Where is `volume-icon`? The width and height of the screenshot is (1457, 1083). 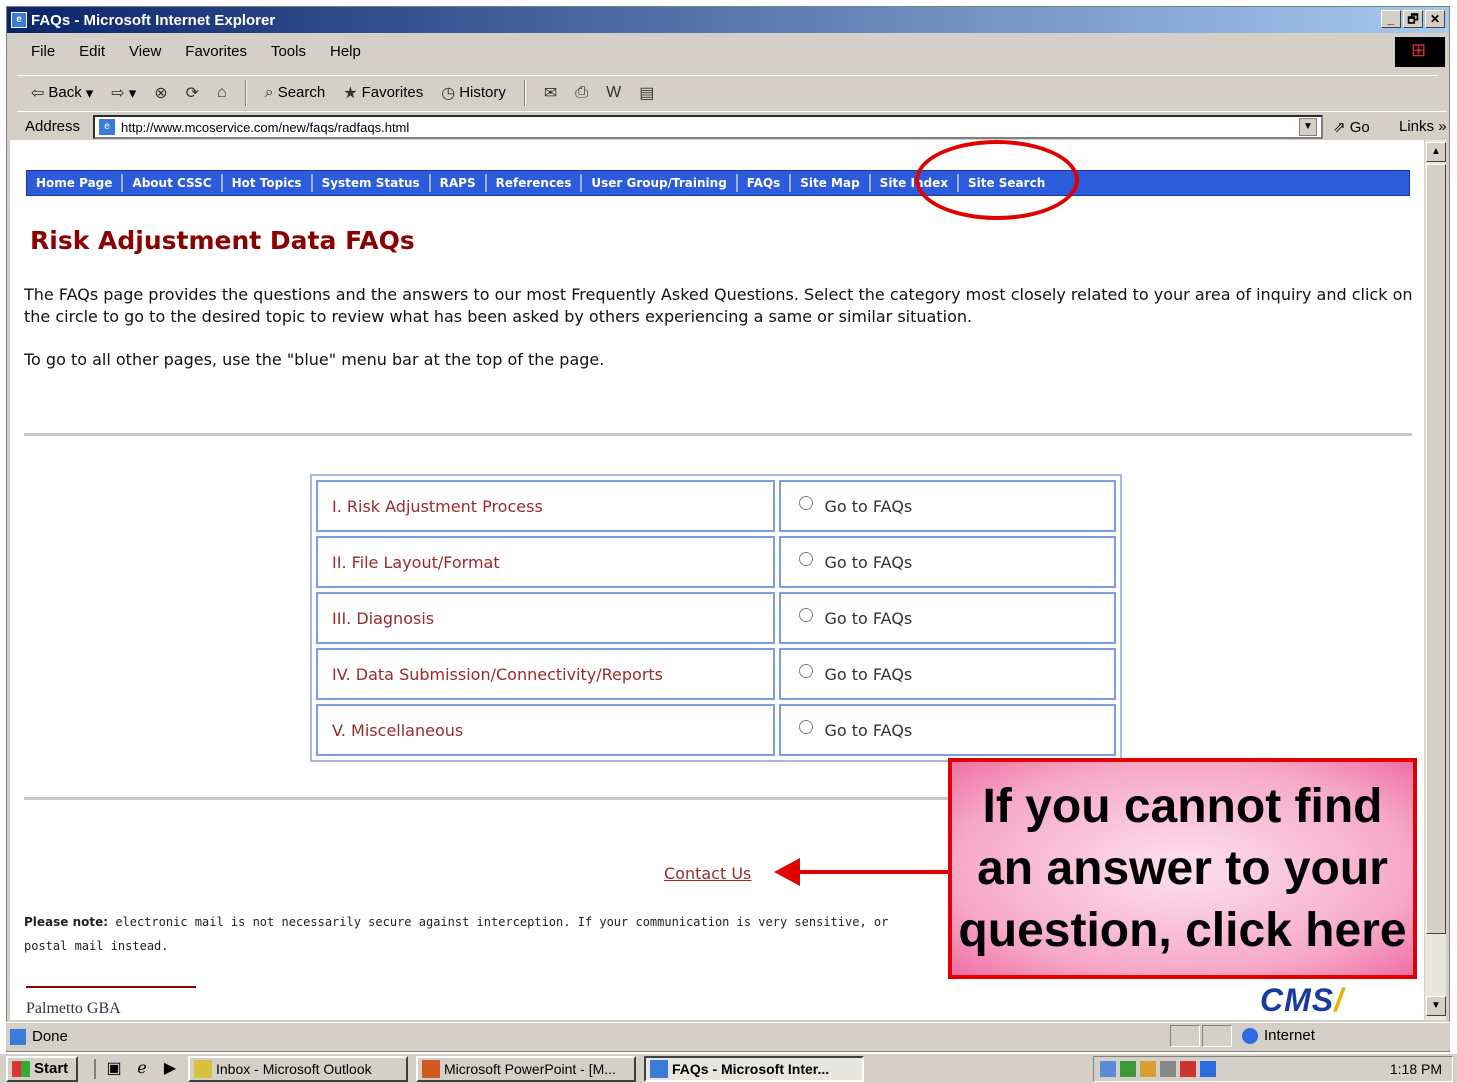 volume-icon is located at coordinates (1168, 1069).